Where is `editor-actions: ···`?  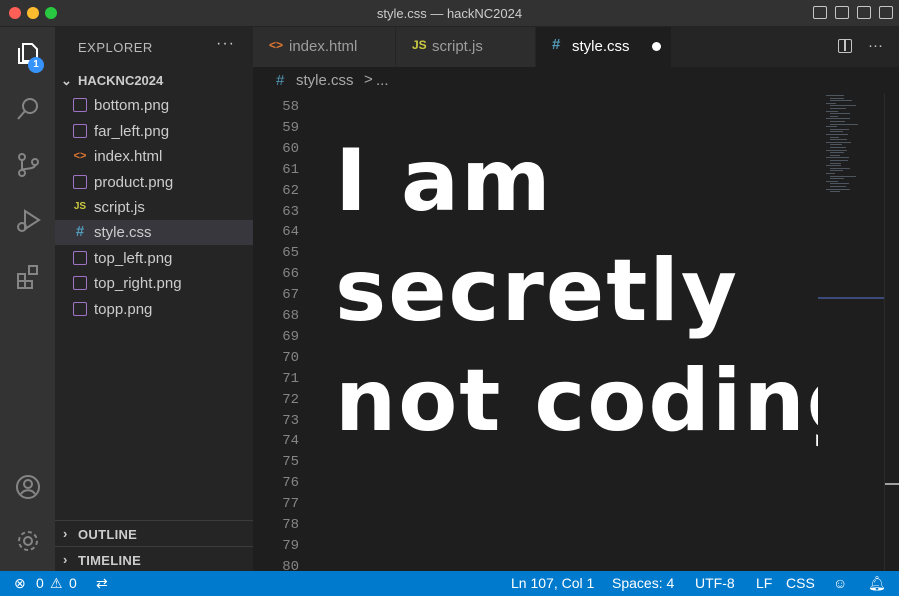
editor-actions: ··· is located at coordinates (860, 45).